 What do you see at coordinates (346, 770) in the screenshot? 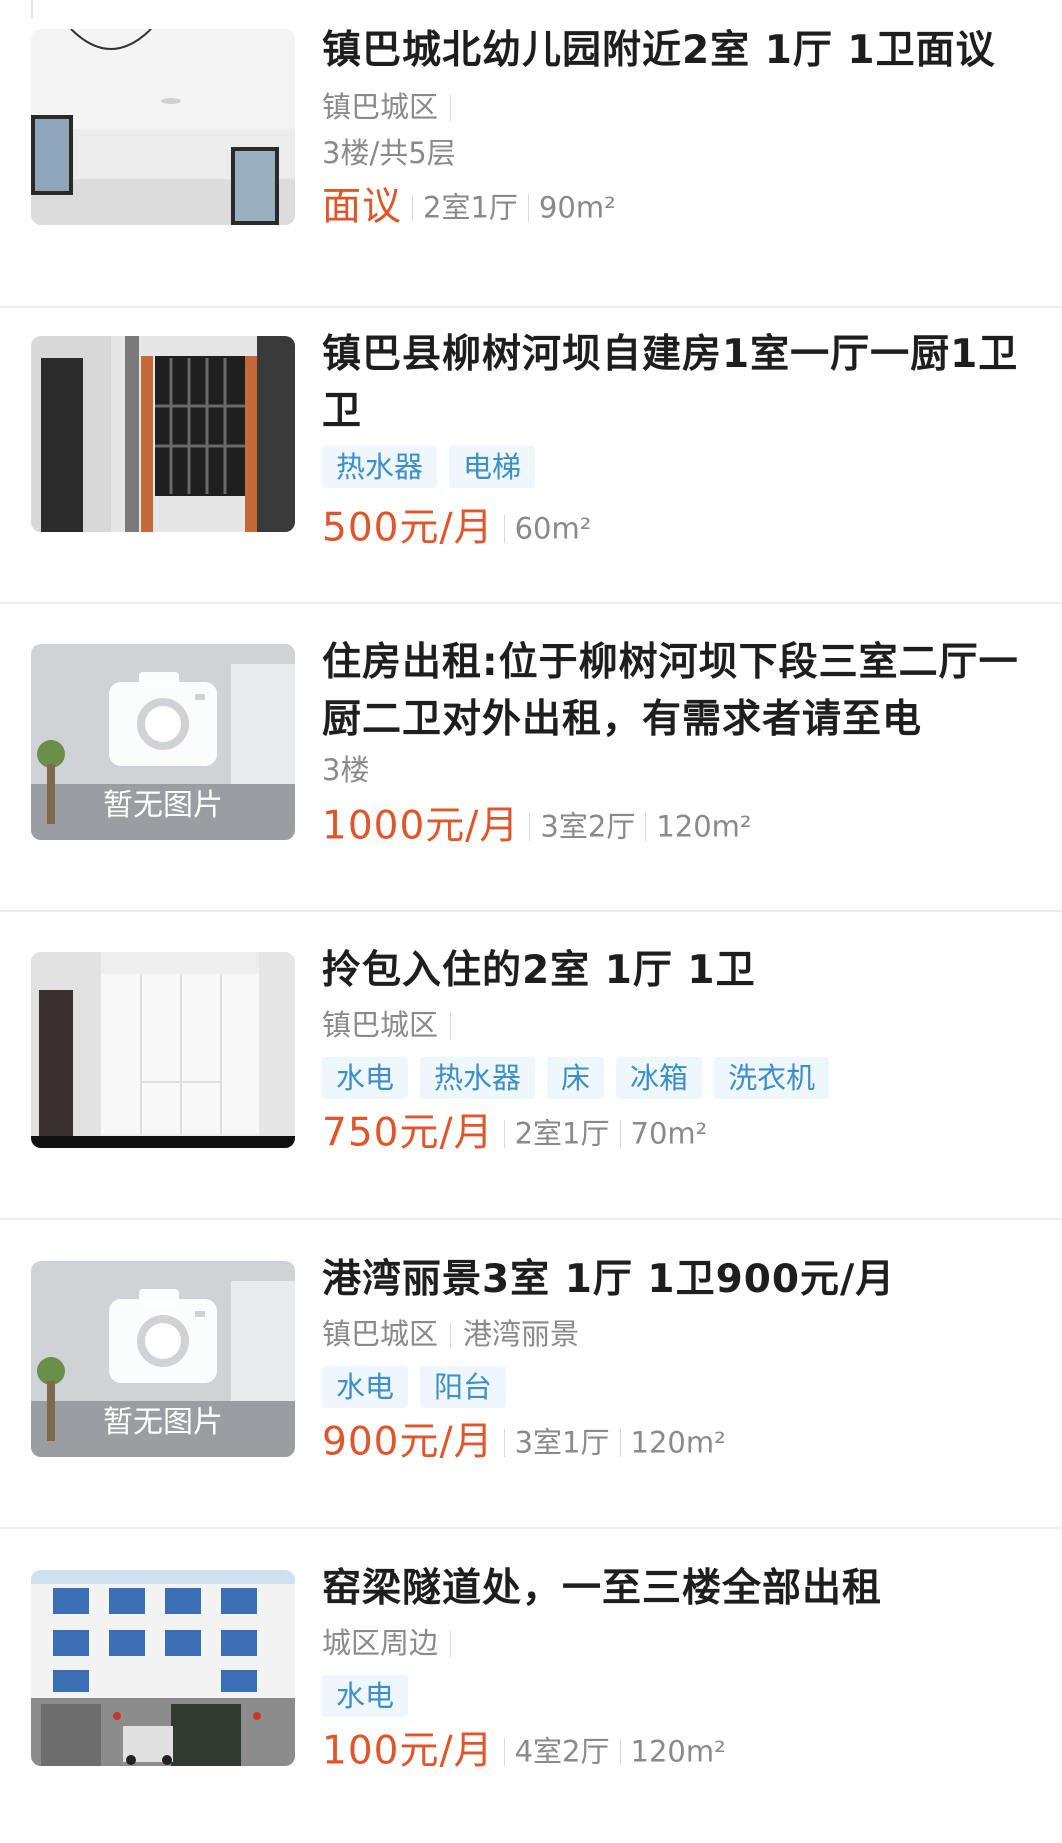
I see `listing-floor: 3楼` at bounding box center [346, 770].